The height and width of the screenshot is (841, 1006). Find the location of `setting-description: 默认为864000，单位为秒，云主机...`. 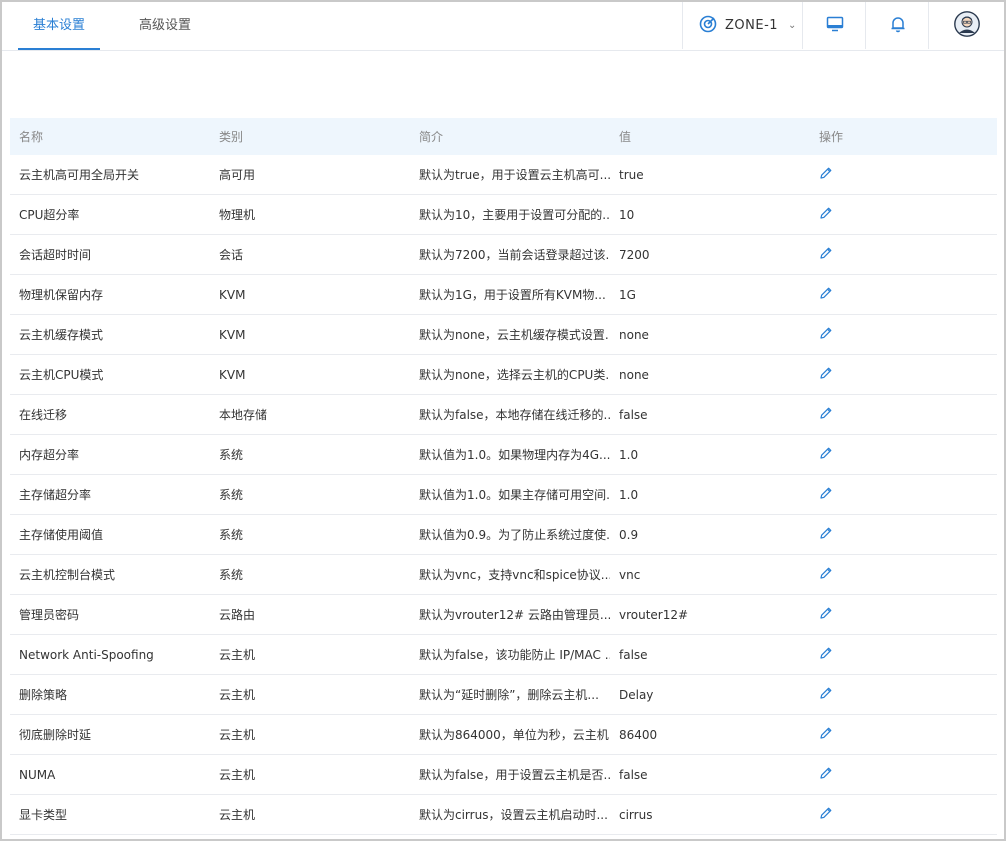

setting-description: 默认为864000，单位为秒，云主机... is located at coordinates (514, 735).